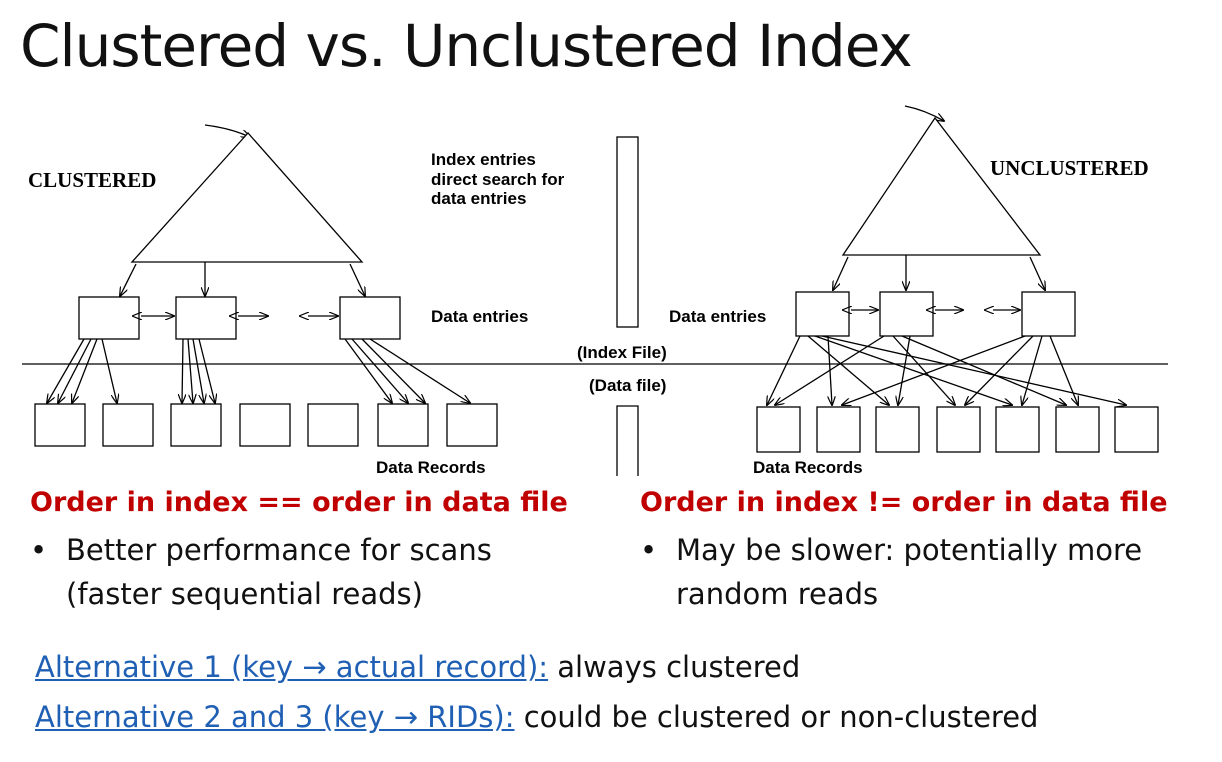  I want to click on unclustered-pointers, so click(946, 370).